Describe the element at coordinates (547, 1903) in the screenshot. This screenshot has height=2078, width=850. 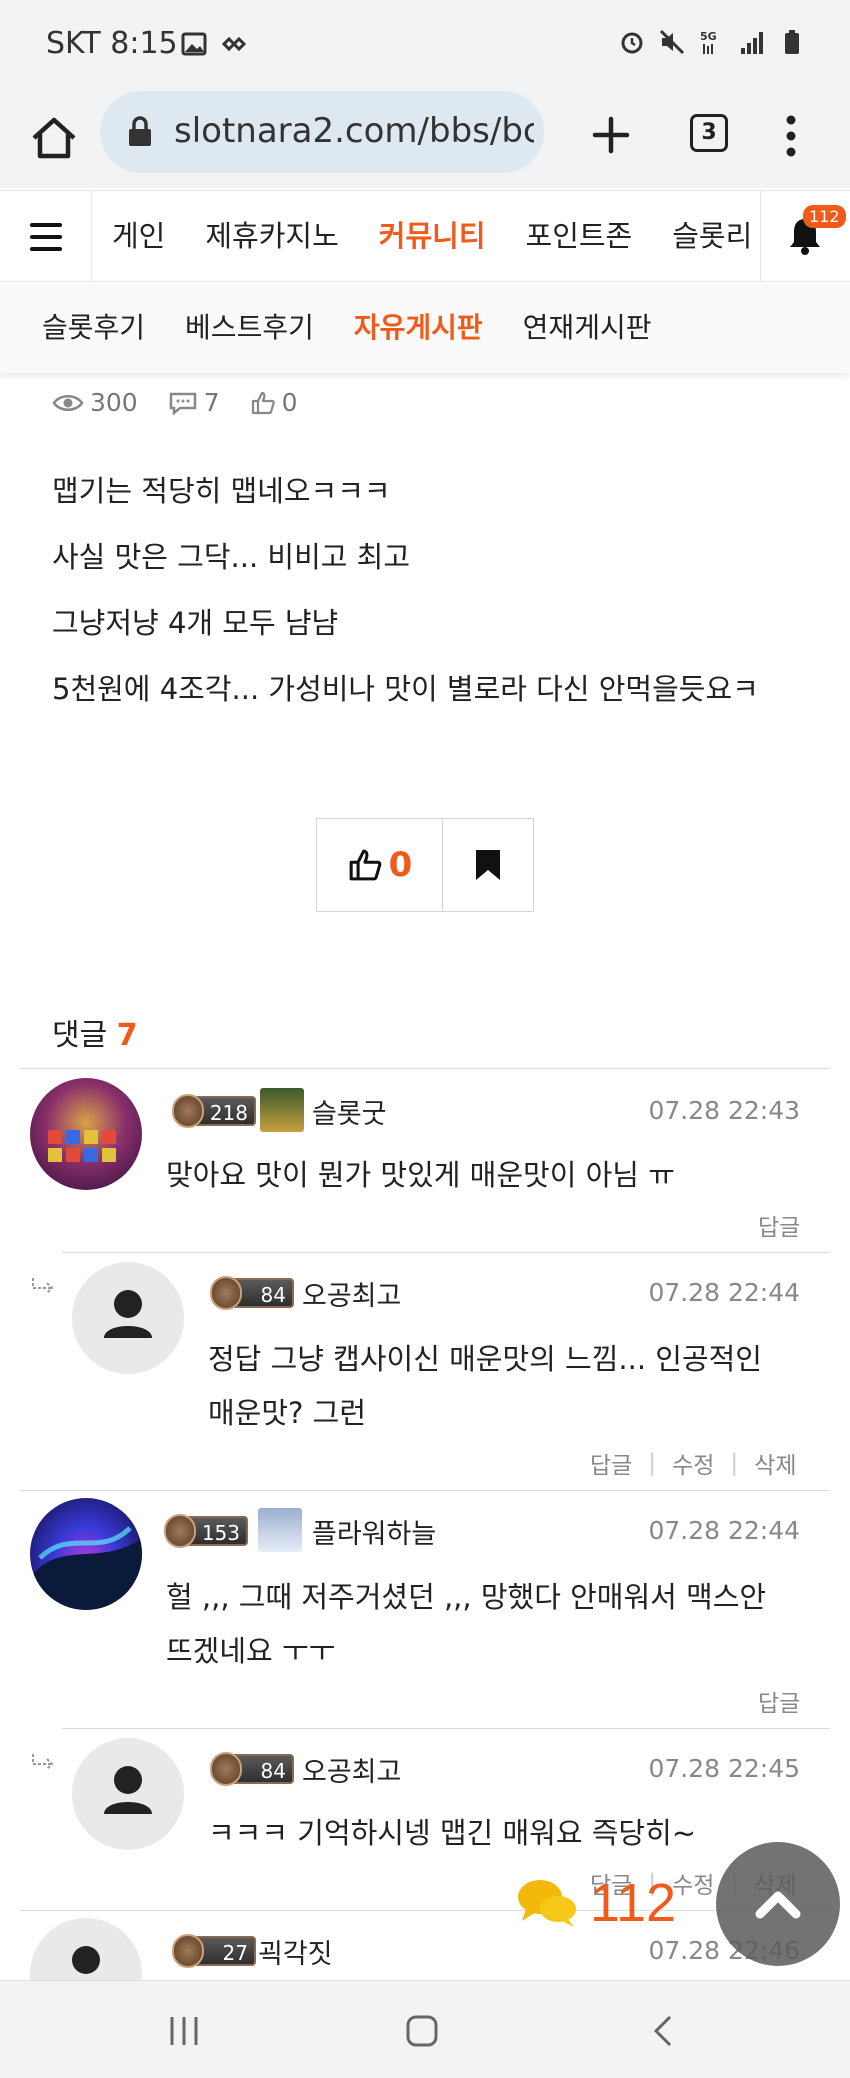
I see `chat-bubbles-icon` at that location.